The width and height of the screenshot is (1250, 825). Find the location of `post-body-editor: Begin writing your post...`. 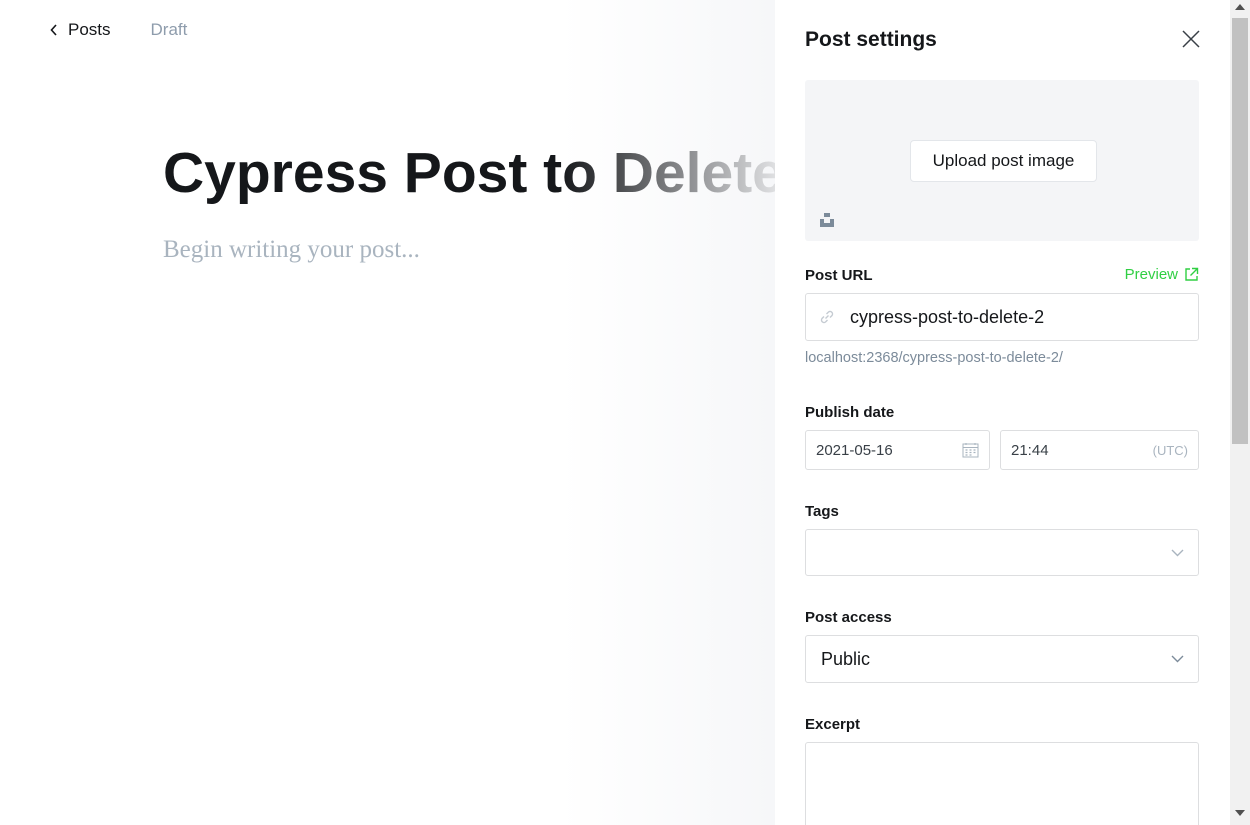

post-body-editor: Begin writing your post... is located at coordinates (291, 250).